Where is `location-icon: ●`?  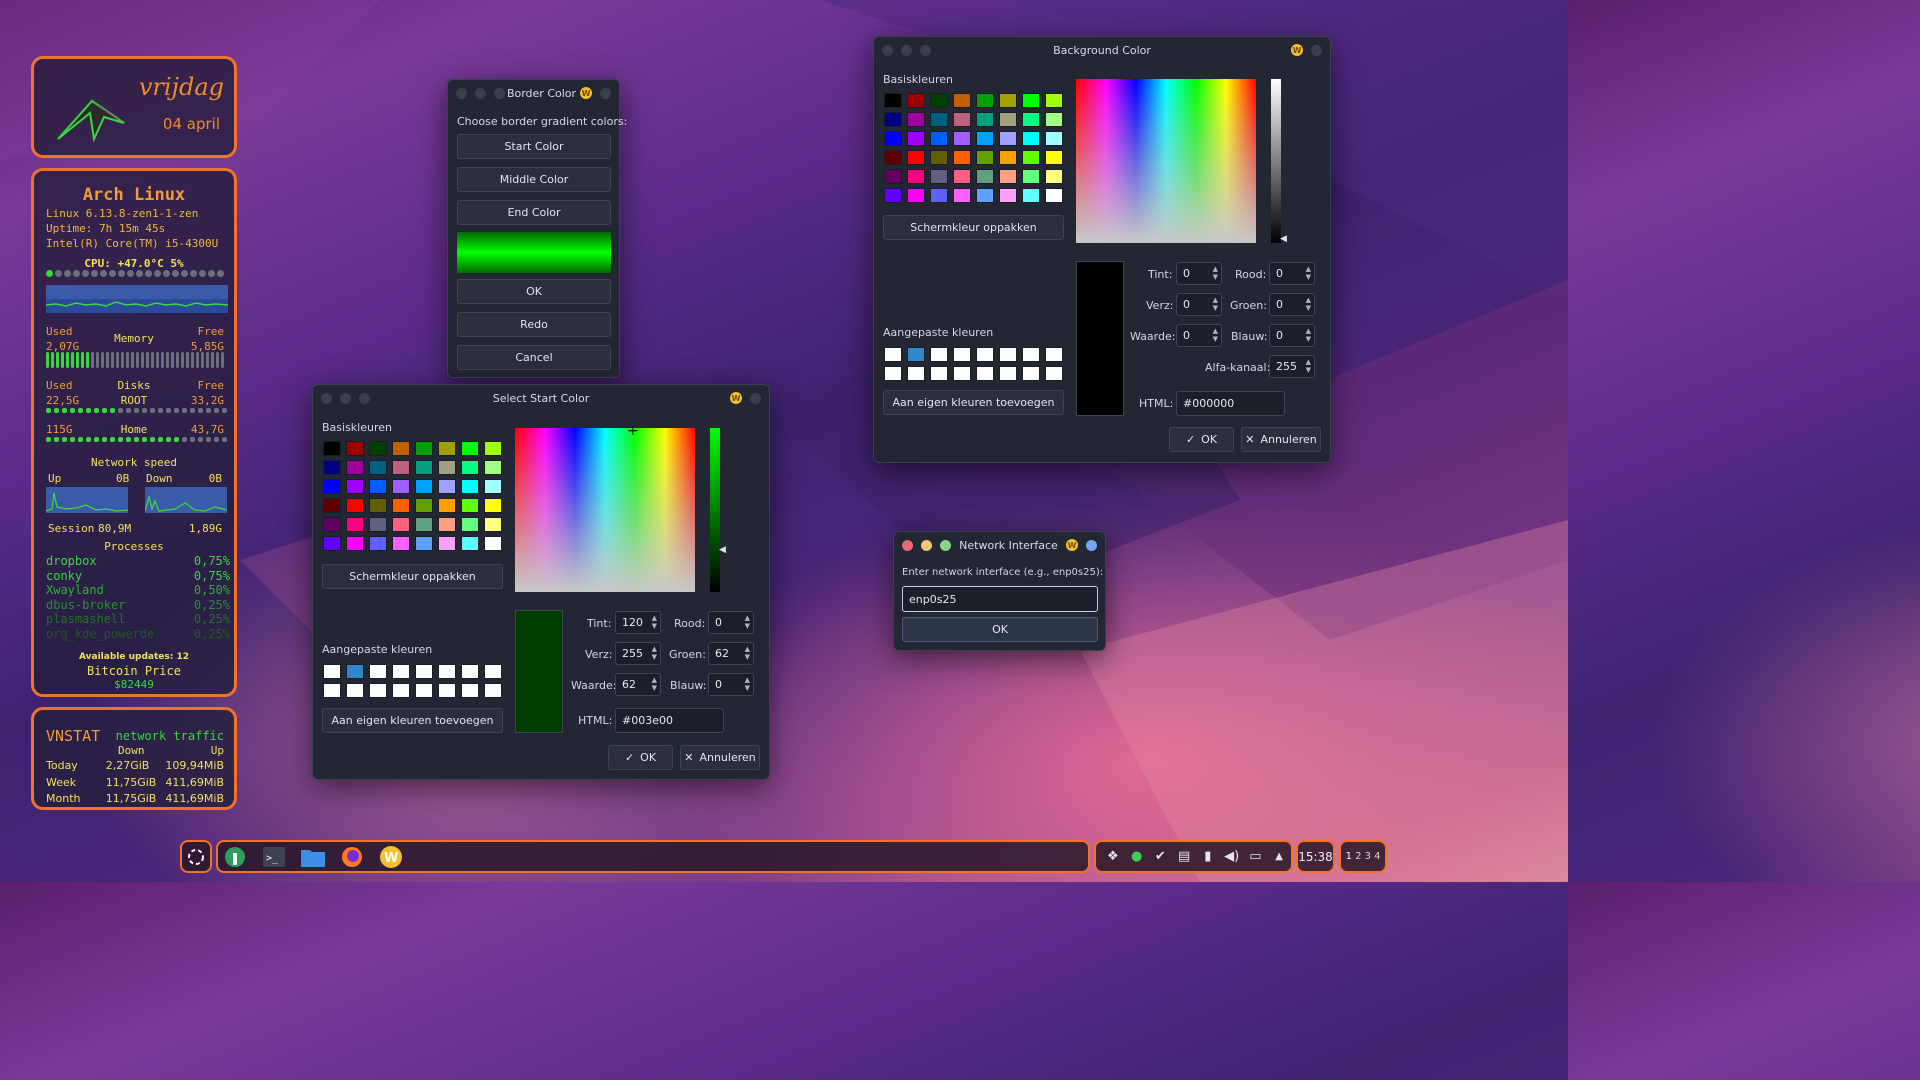 location-icon: ● is located at coordinates (1137, 857).